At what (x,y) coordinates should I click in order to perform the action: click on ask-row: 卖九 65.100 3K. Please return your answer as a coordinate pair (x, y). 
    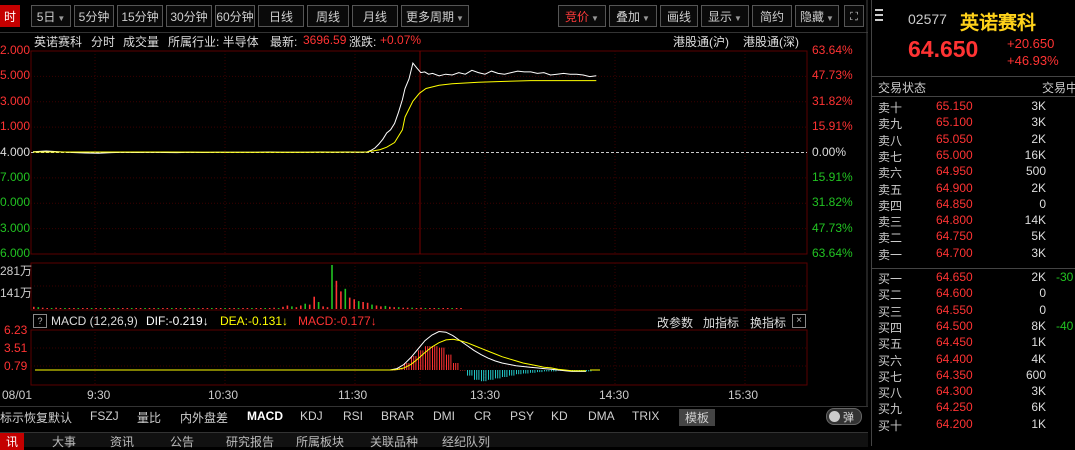
    Looking at the image, I should click on (973, 123).